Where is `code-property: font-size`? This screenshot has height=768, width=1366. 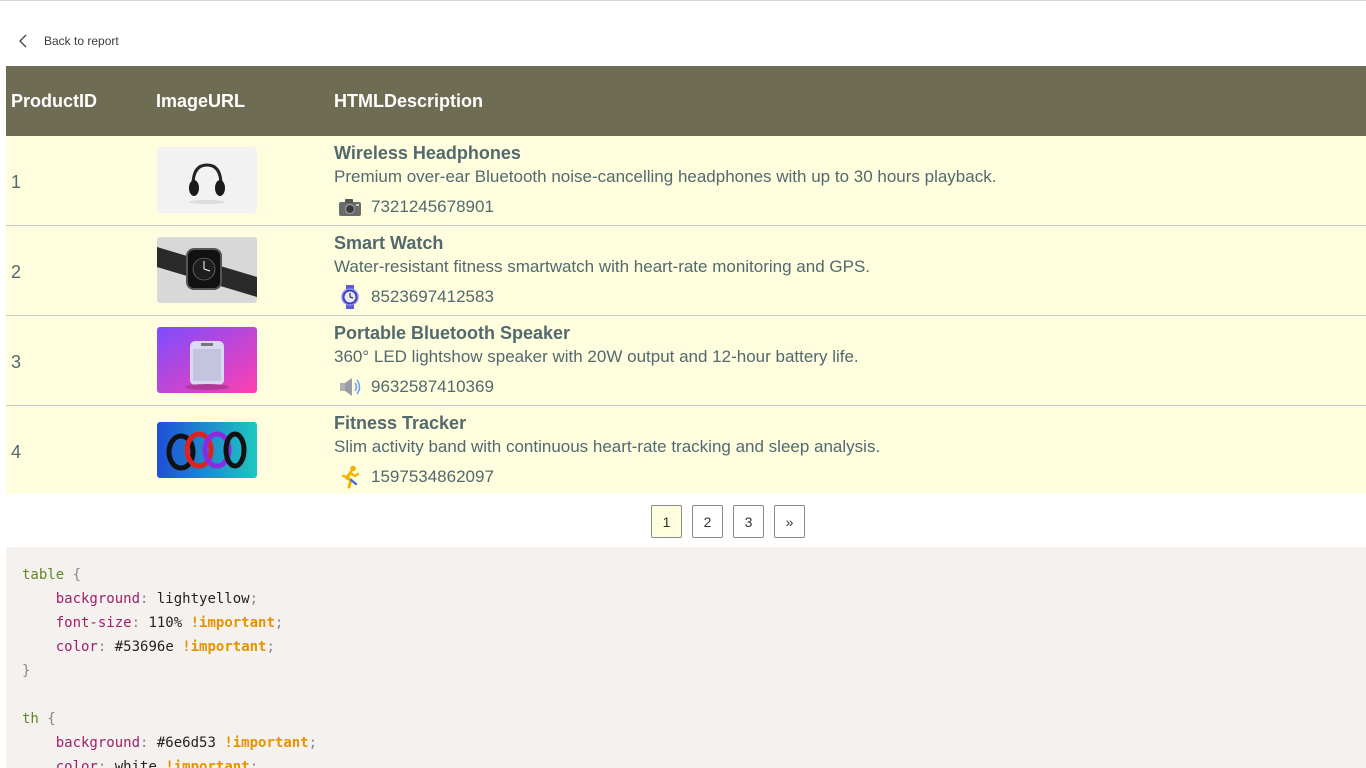 code-property: font-size is located at coordinates (93, 623).